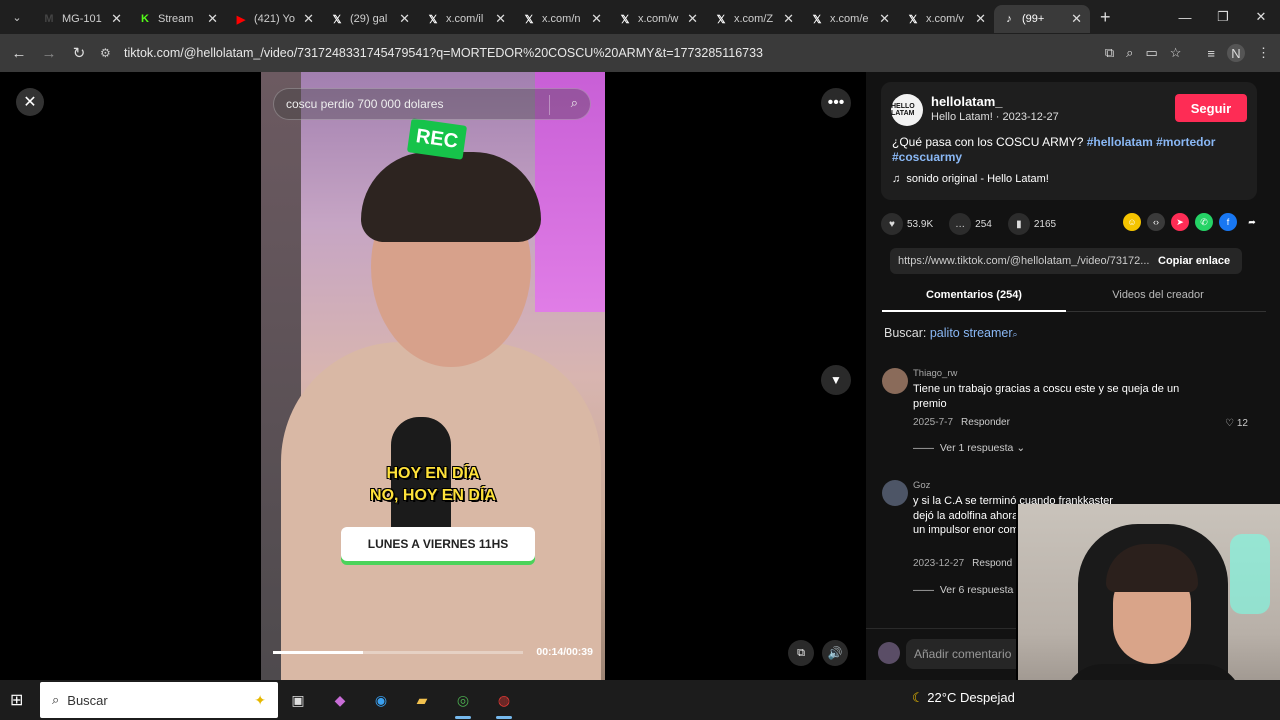  What do you see at coordinates (983, 224) in the screenshot?
I see `comment-count: 254` at bounding box center [983, 224].